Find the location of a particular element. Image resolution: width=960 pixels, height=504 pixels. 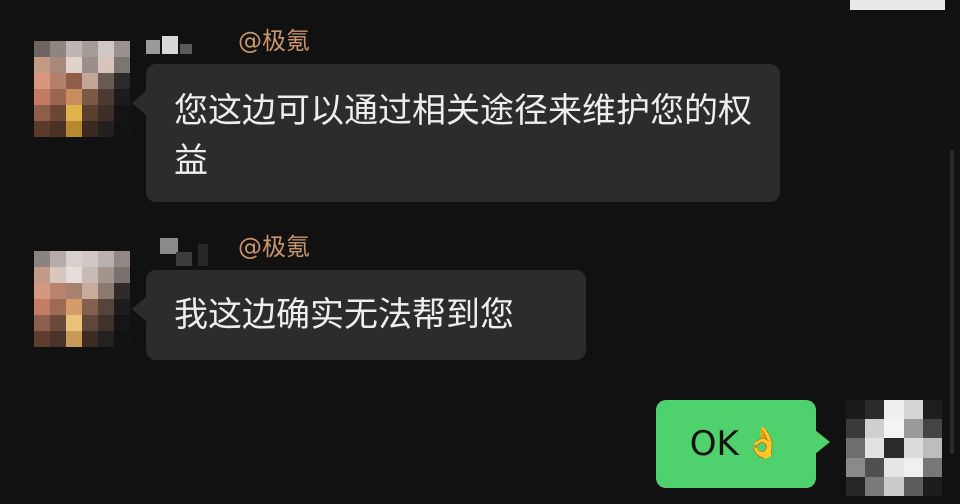

top-corner-fragment is located at coordinates (897, 5).